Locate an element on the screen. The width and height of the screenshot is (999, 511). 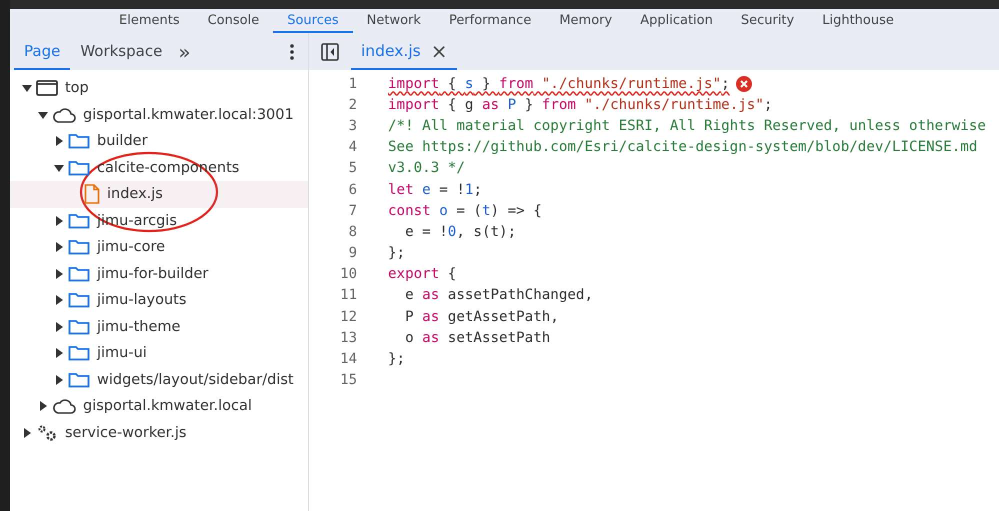
file-tab: index.js × is located at coordinates (404, 51).